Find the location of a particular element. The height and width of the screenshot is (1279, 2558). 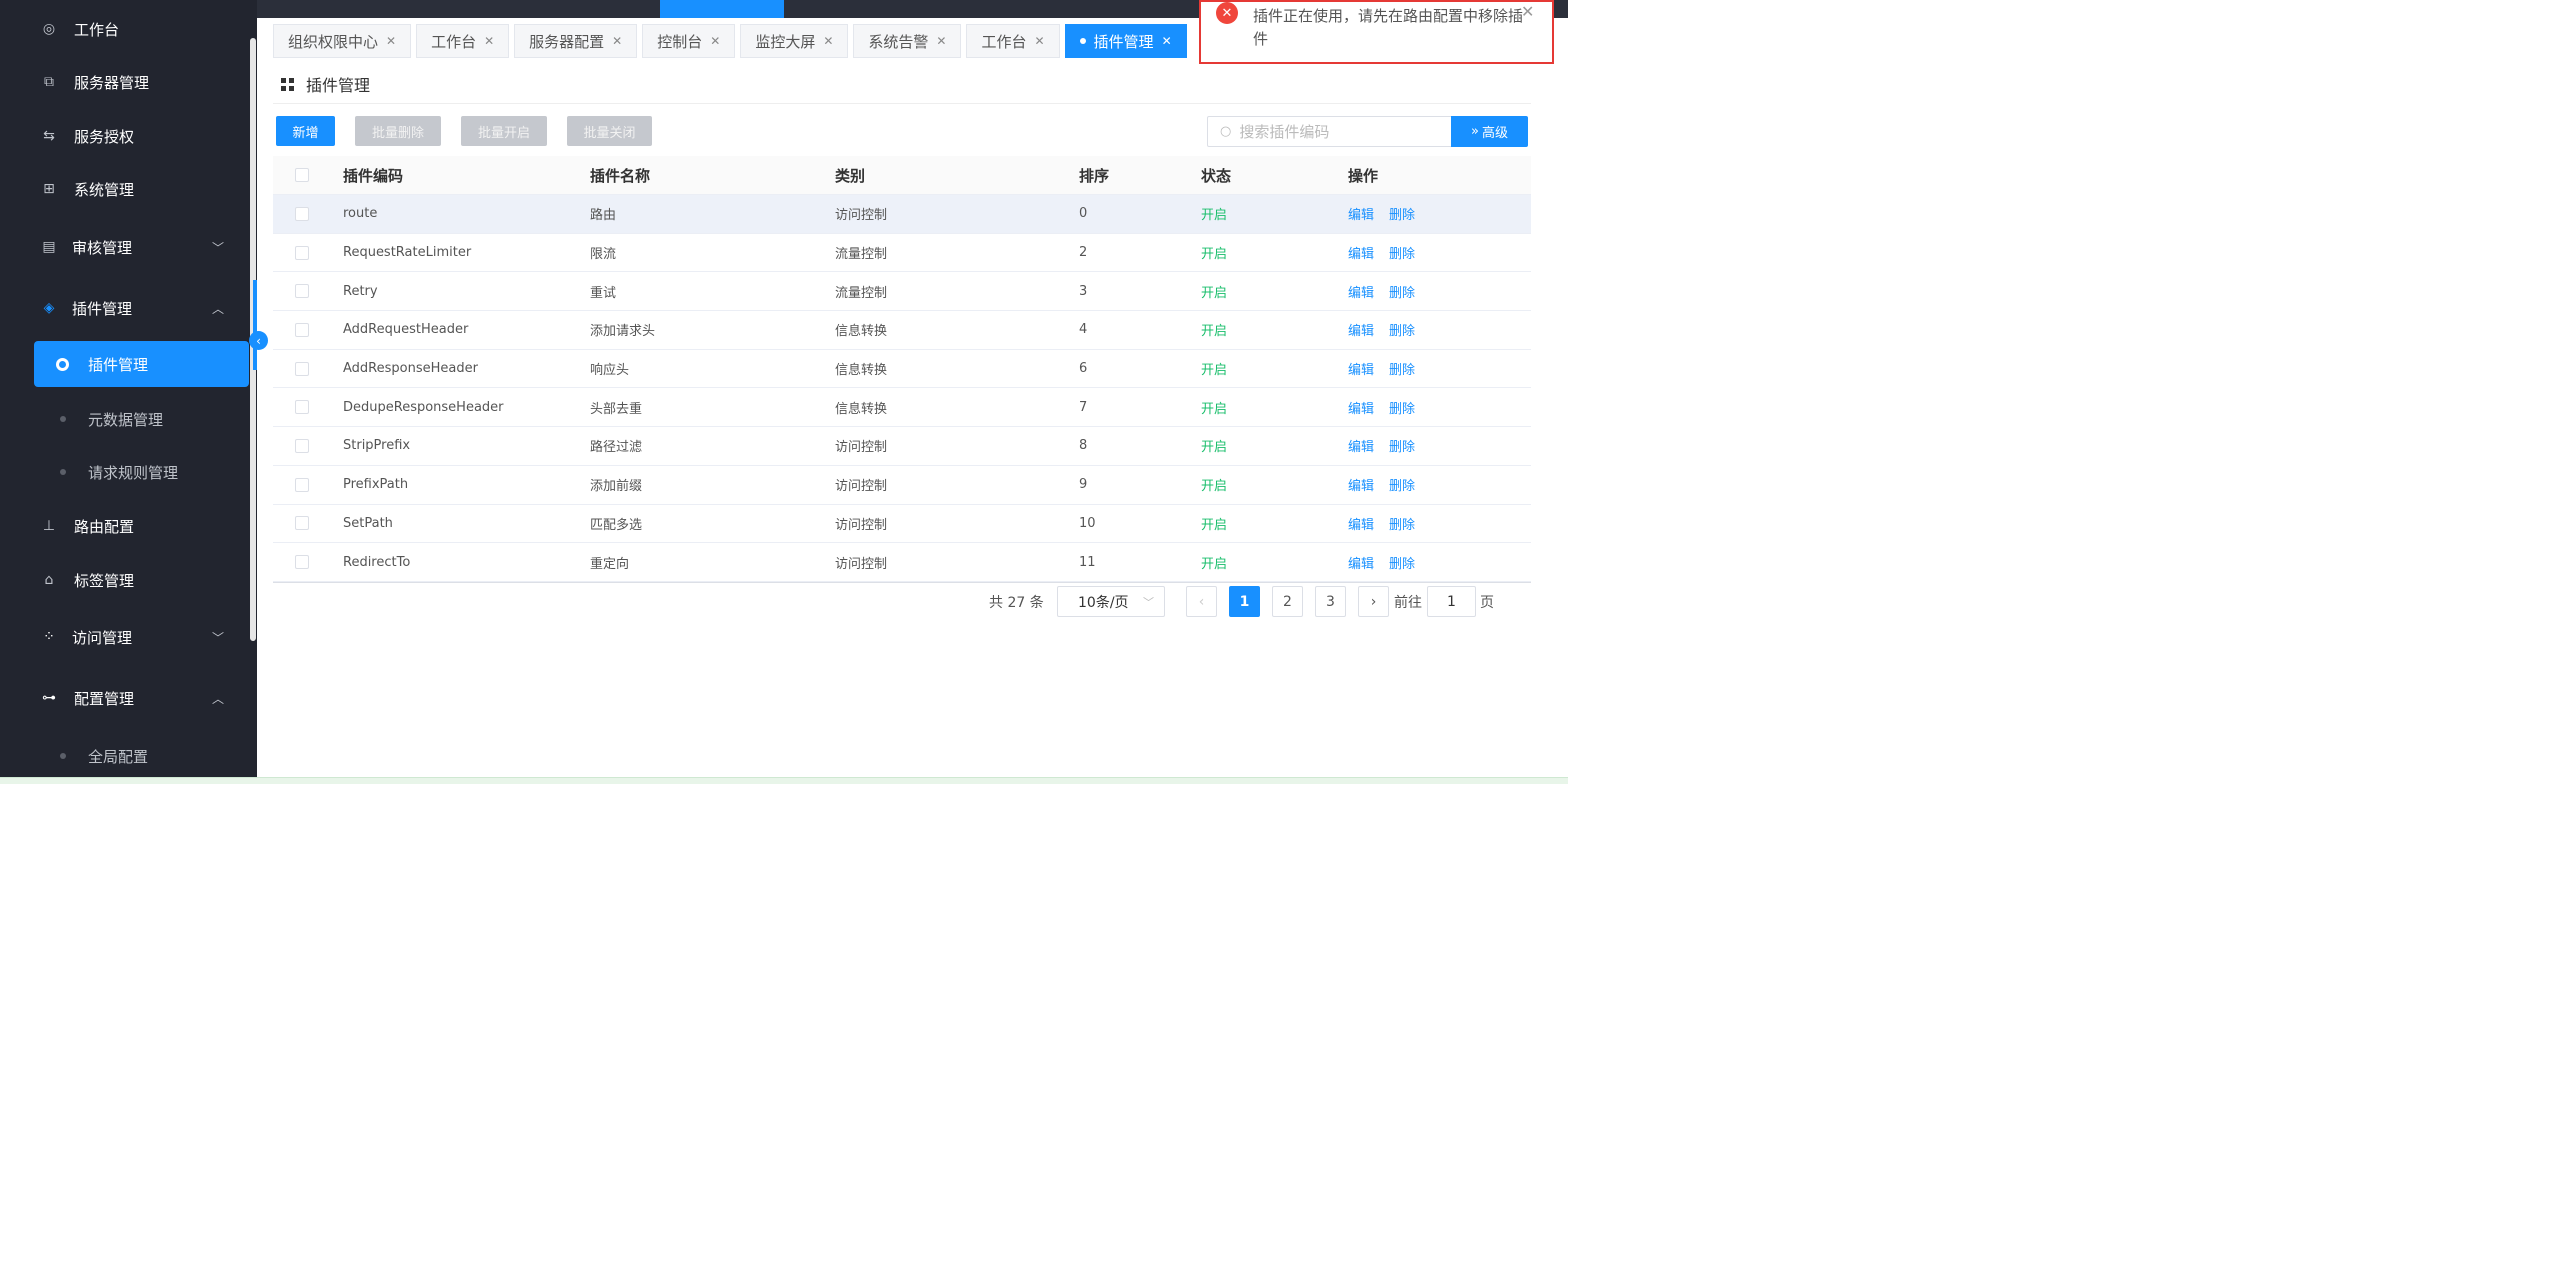

cell-plugin-name: 响应头 is located at coordinates (610, 371).